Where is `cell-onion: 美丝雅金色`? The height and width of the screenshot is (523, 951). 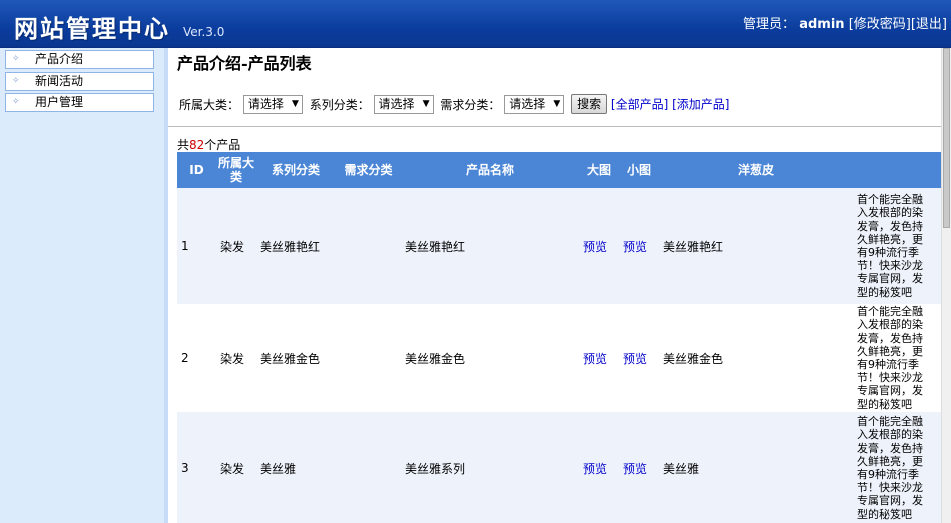 cell-onion: 美丝雅金色 is located at coordinates (756, 358).